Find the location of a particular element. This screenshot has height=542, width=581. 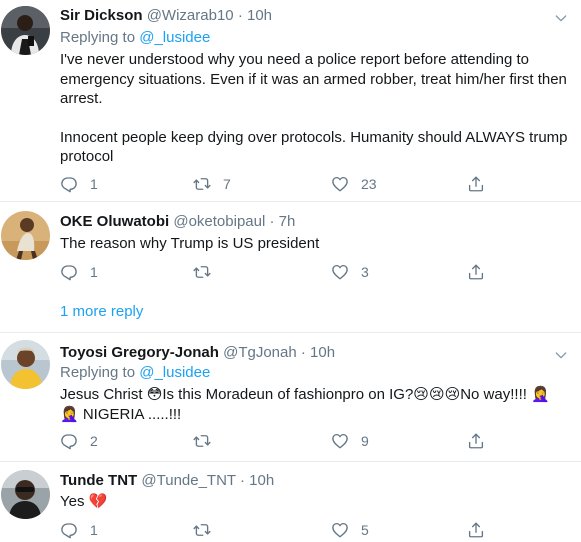

tweet-line: 🤦‍♀️ NIGERIA .....!!! is located at coordinates (121, 414).